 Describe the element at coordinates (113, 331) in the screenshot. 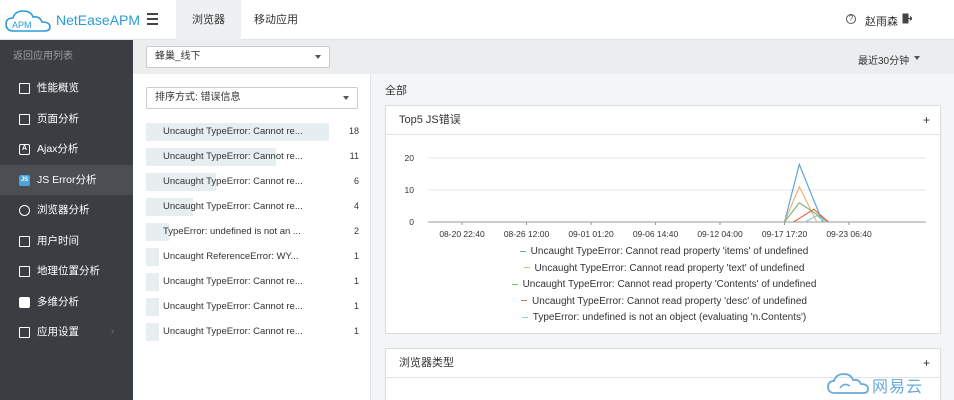

I see `chevron-right-icon: ›` at that location.